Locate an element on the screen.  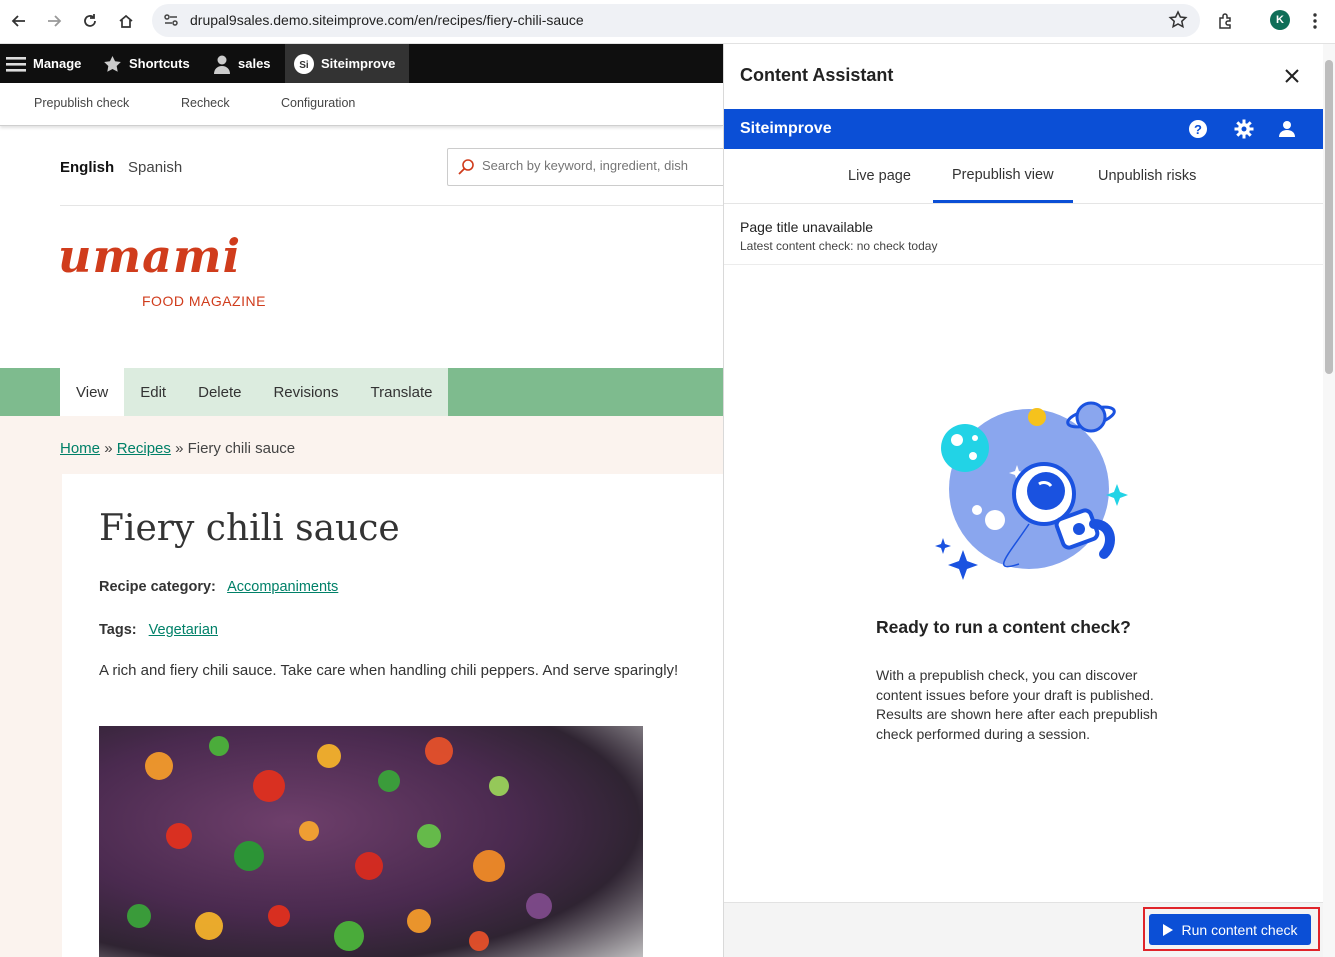
toolbar-shortcuts: Shortcuts is located at coordinates (146, 63).